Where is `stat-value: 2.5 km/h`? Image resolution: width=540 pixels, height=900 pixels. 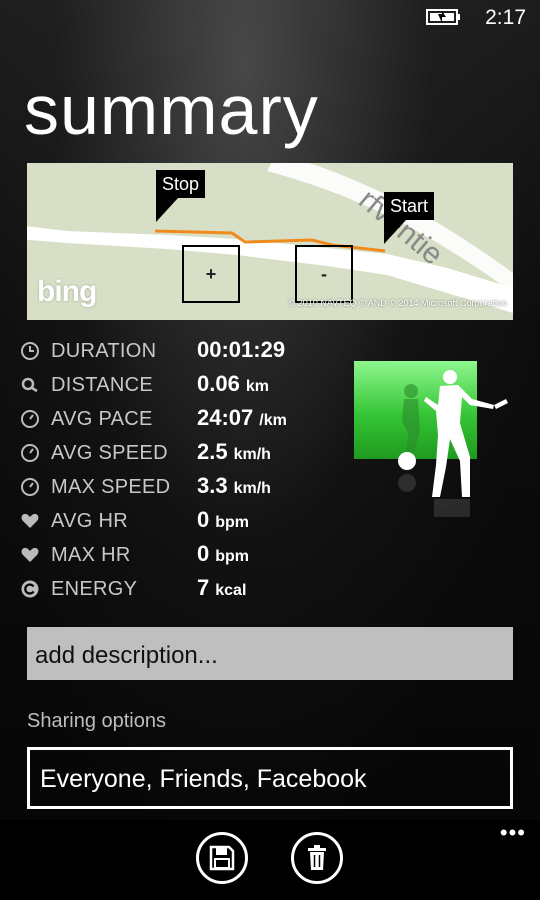 stat-value: 2.5 km/h is located at coordinates (234, 451).